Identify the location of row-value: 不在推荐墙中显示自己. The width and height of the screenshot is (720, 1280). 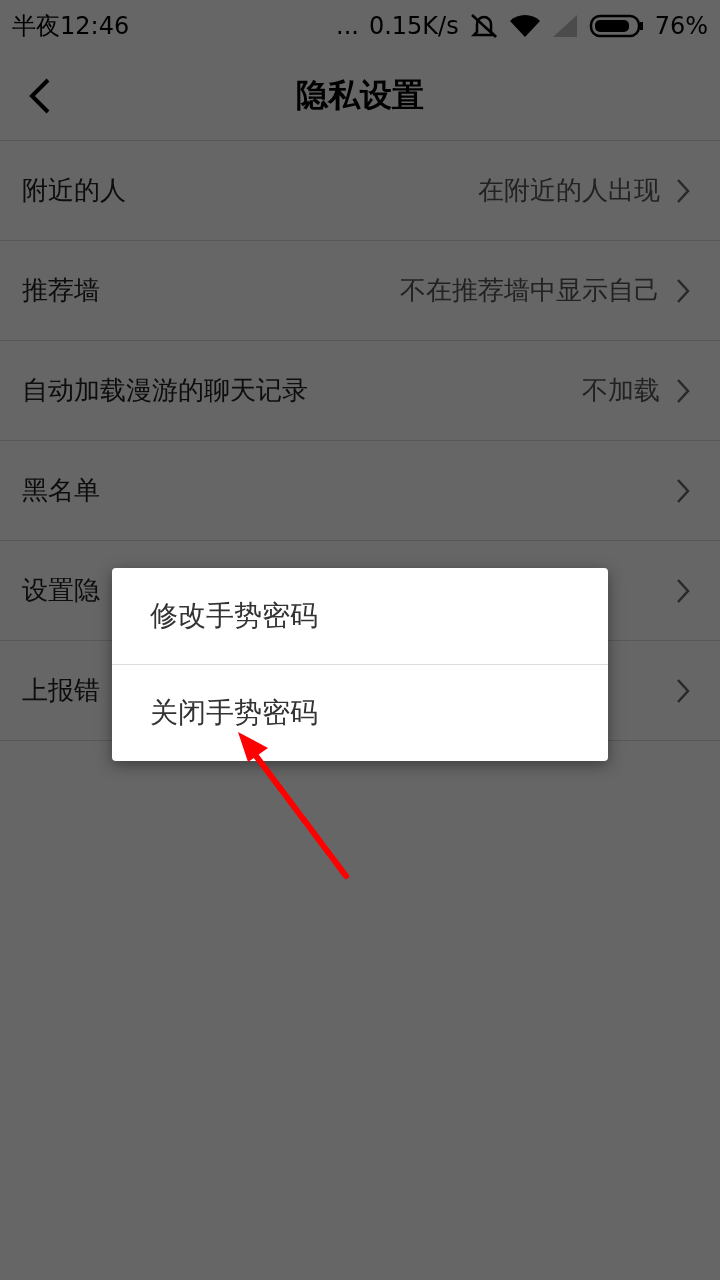
(530, 290).